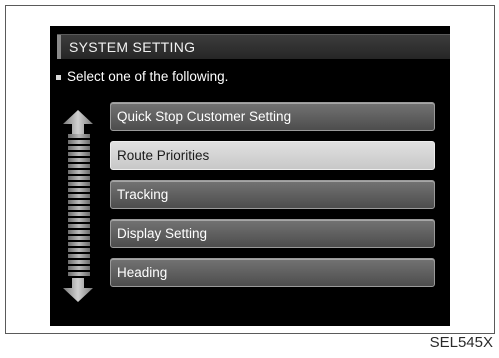 The image size is (499, 358). I want to click on instruction-text: Select one of the following., so click(142, 76).